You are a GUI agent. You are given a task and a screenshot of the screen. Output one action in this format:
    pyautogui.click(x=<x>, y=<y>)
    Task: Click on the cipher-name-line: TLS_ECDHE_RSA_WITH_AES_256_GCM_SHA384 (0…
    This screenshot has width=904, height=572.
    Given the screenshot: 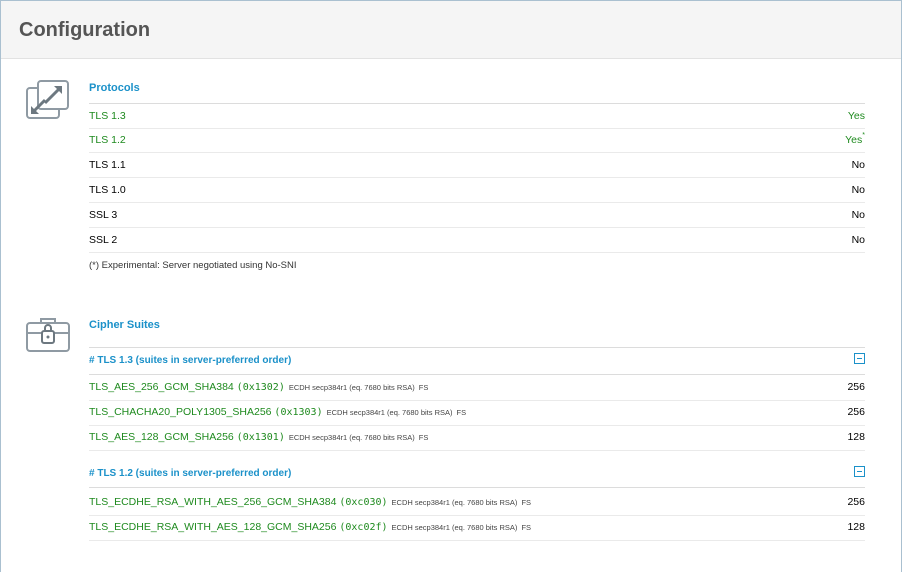 What is the action you would take?
    pyautogui.click(x=310, y=502)
    